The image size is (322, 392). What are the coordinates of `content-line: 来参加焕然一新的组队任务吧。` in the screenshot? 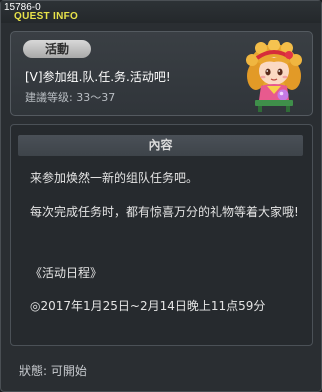 It's located at (114, 178).